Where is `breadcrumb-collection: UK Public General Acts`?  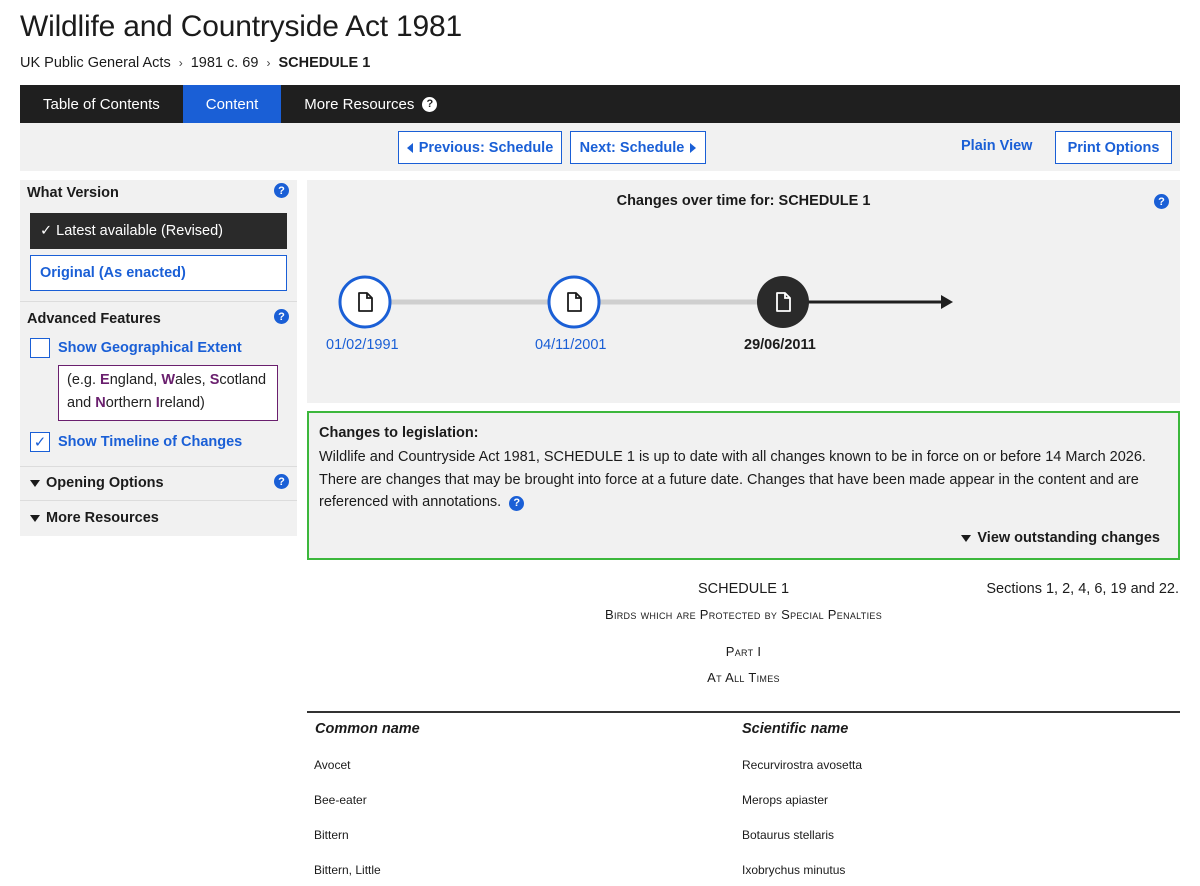
breadcrumb-collection: UK Public General Acts is located at coordinates (95, 63).